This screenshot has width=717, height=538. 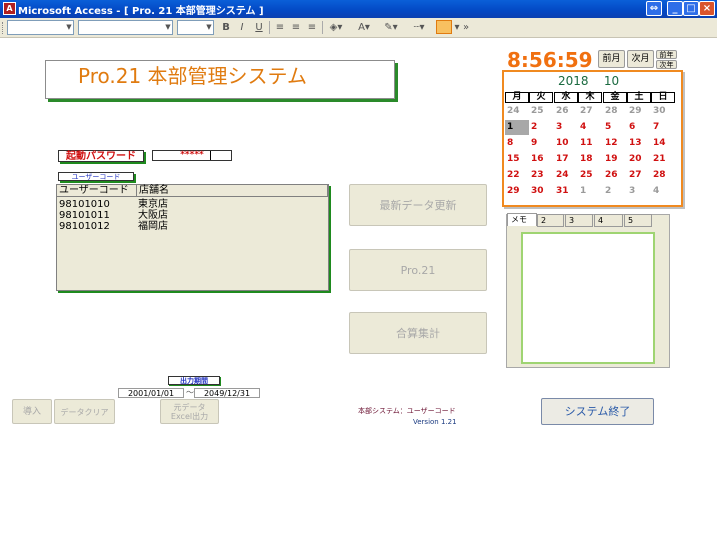 What do you see at coordinates (125, 27) in the screenshot?
I see `font-name-combo: ▼` at bounding box center [125, 27].